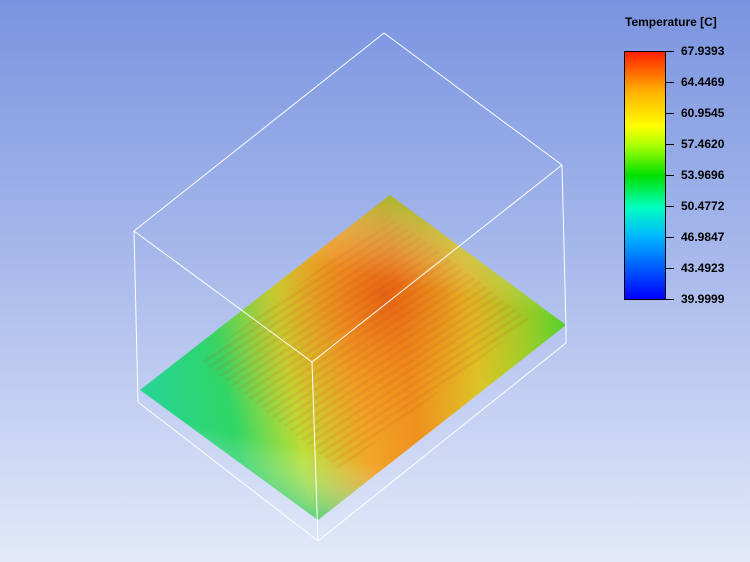  Describe the element at coordinates (703, 299) in the screenshot. I see `legend-label-min: 39.9999` at that location.